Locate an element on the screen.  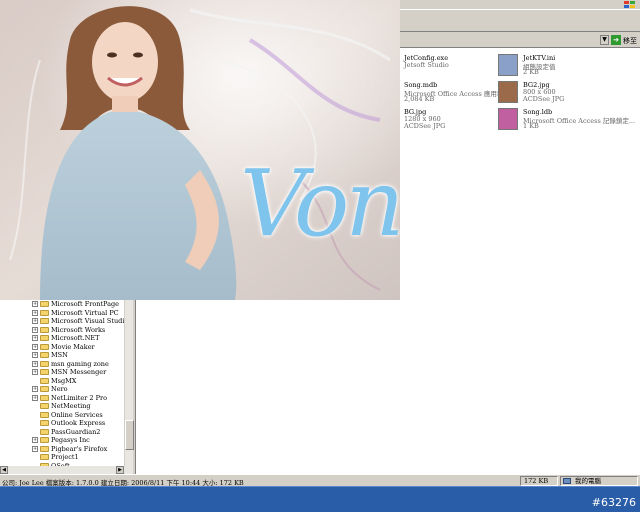
file-size: 1 KB is located at coordinates (531, 126).